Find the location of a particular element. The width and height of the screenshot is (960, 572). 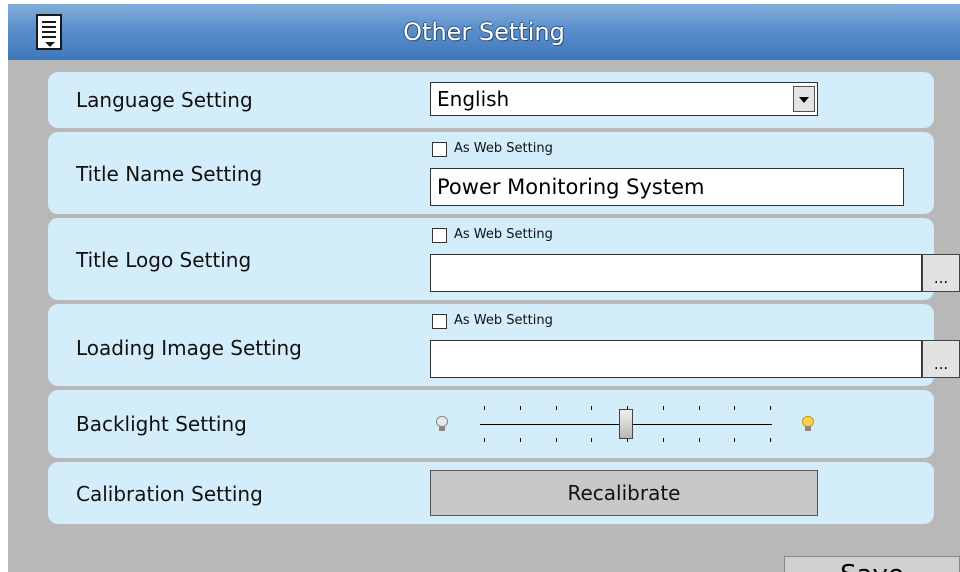

loading-image-setting-label: Loading Image Setting is located at coordinates (189, 348).